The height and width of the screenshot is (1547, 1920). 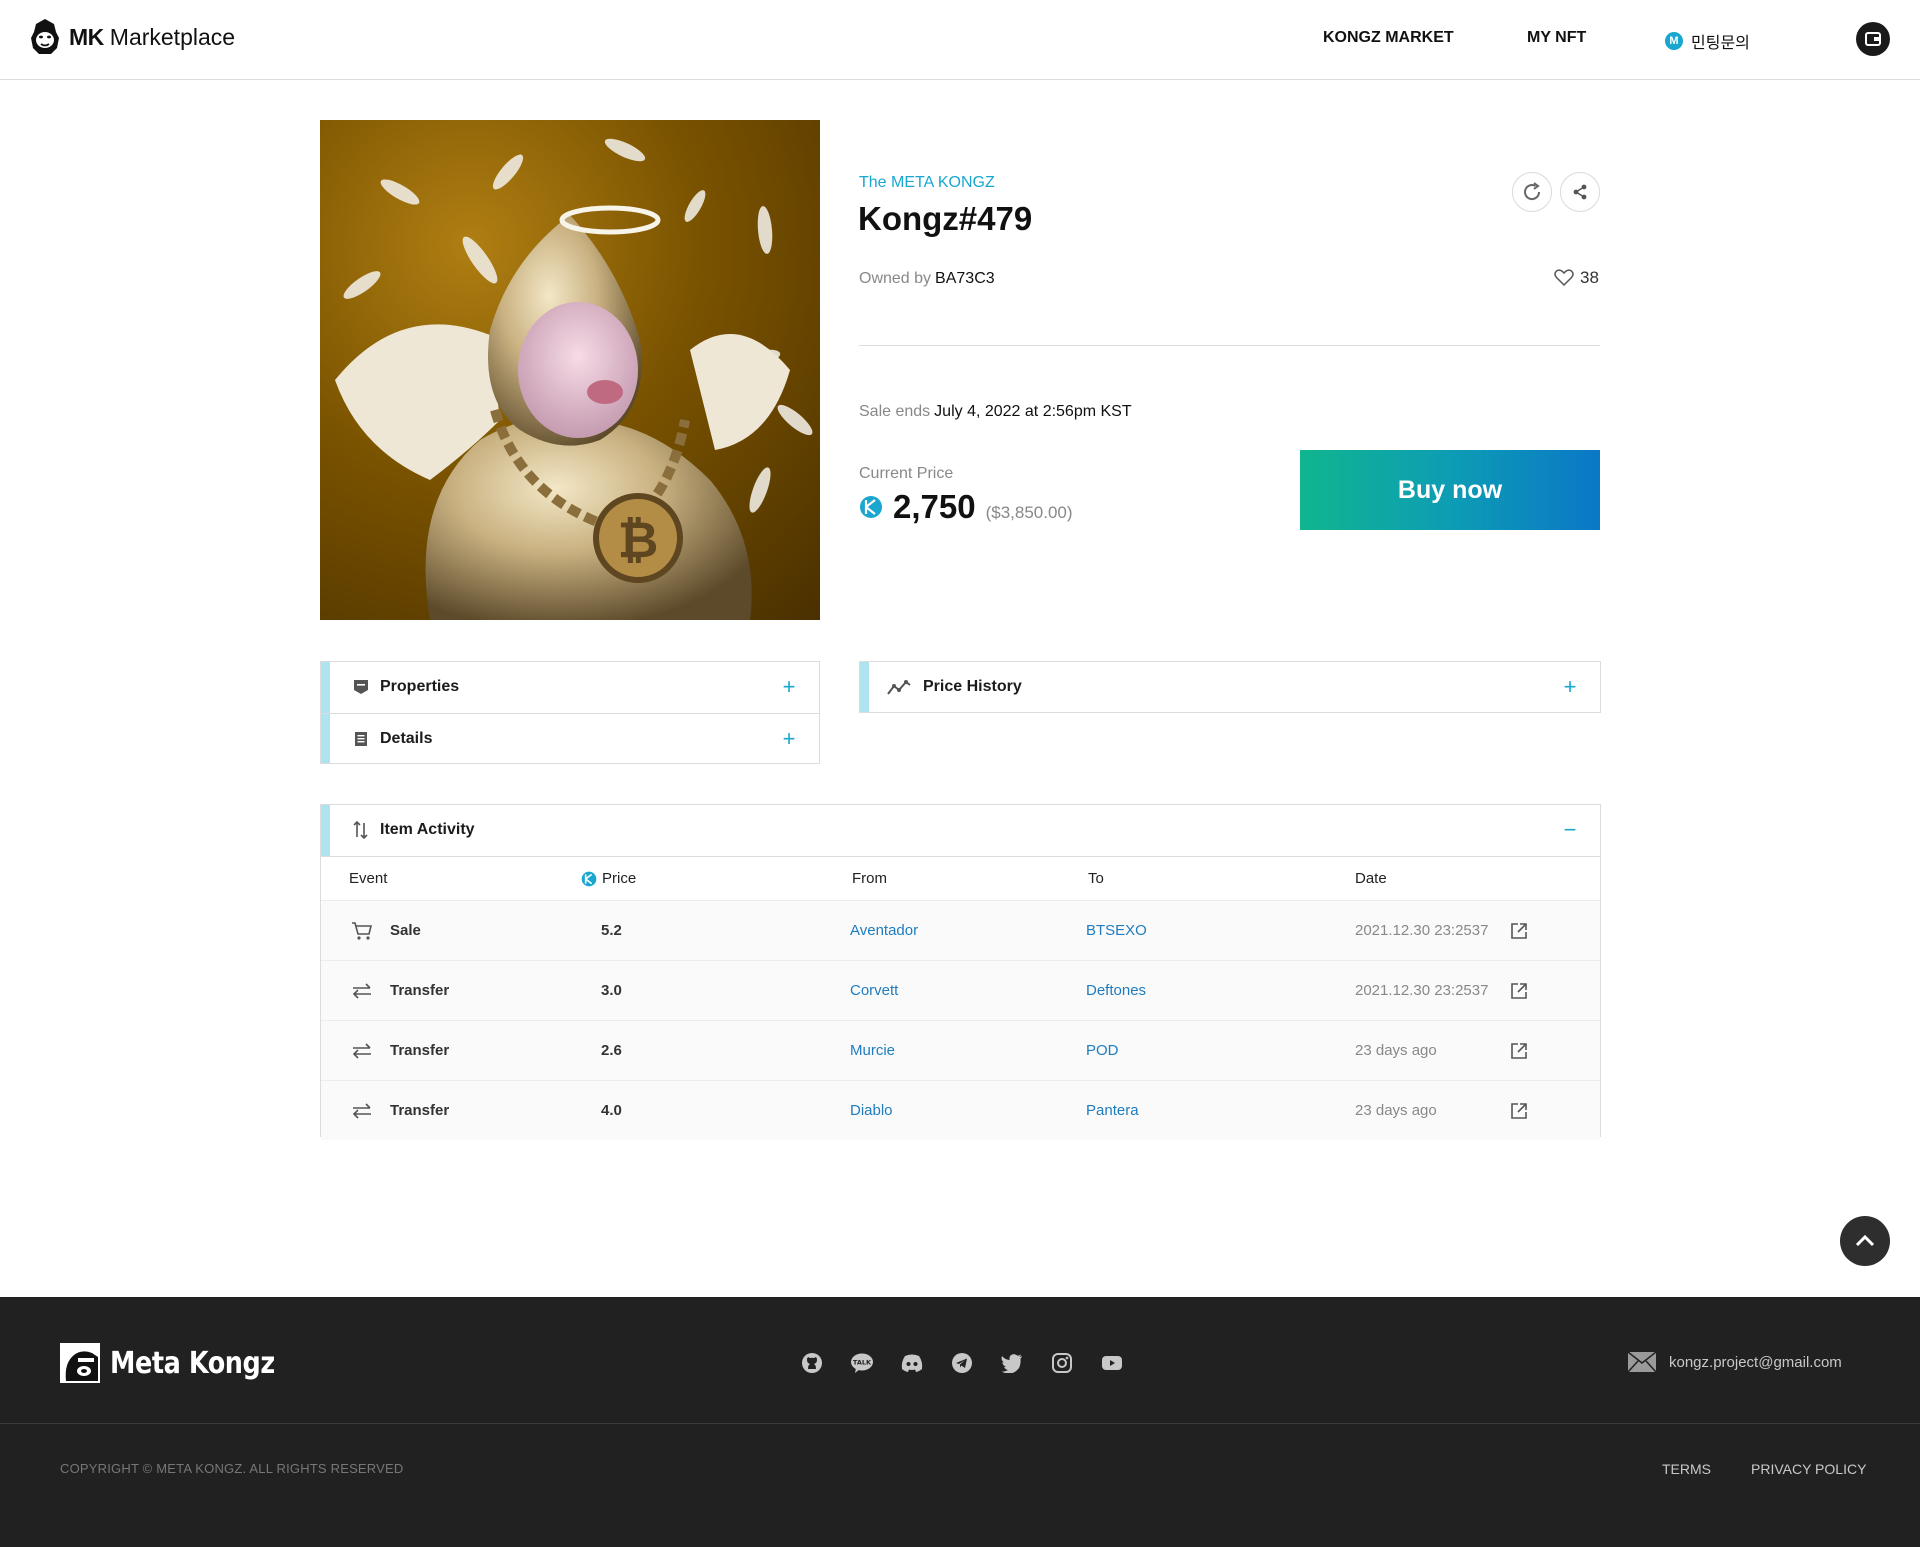 What do you see at coordinates (1396, 1050) in the screenshot?
I see `event-date: 23 days ago` at bounding box center [1396, 1050].